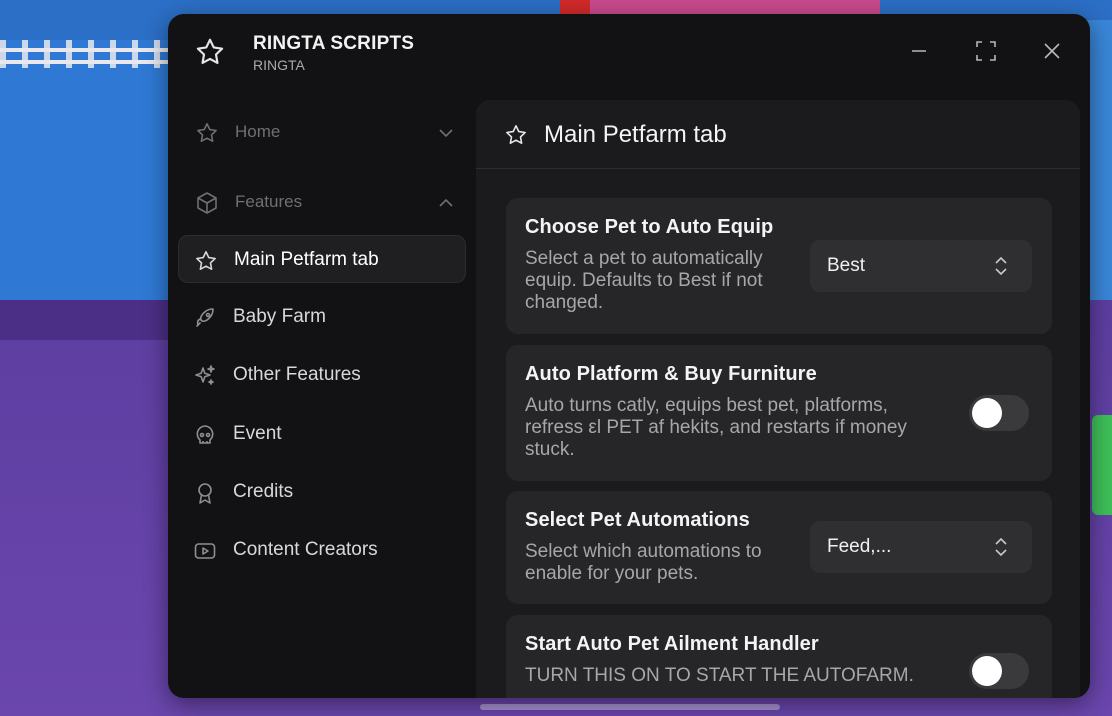  I want to click on skull-icon, so click(205, 435).